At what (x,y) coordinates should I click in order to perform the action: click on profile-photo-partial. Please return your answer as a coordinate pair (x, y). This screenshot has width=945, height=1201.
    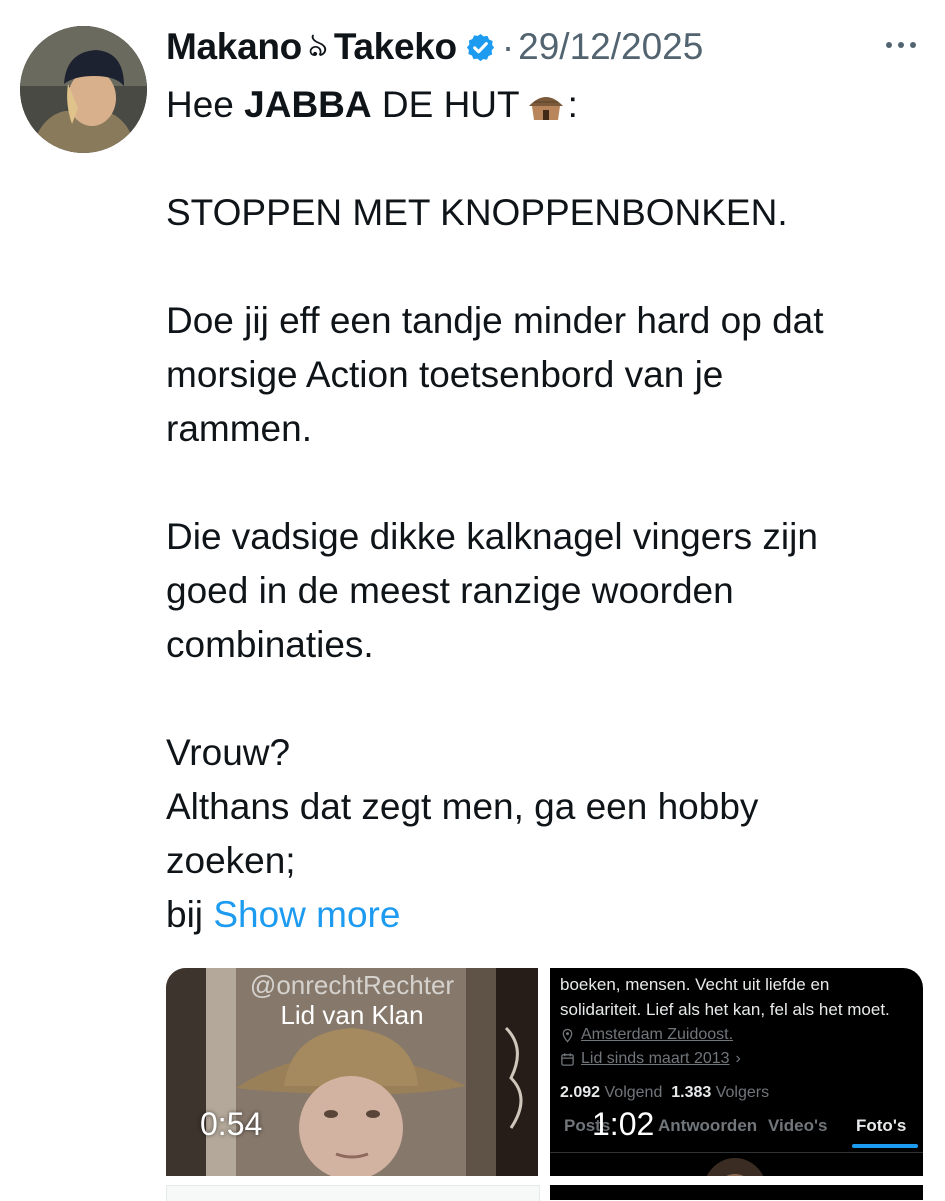
    Looking at the image, I should click on (735, 1167).